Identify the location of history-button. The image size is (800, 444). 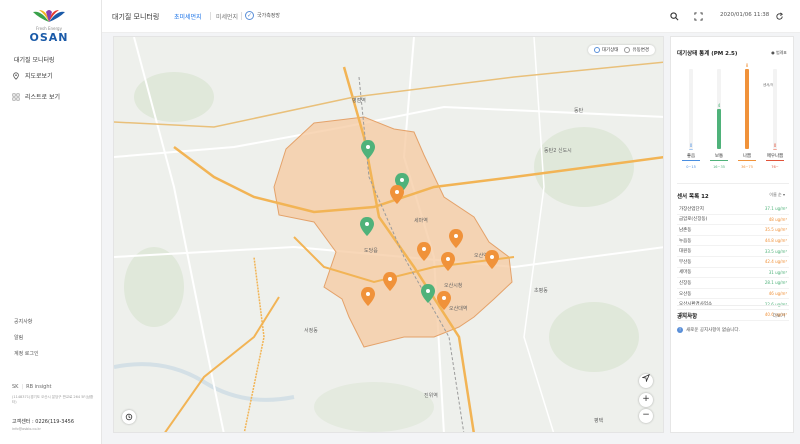
(129, 417).